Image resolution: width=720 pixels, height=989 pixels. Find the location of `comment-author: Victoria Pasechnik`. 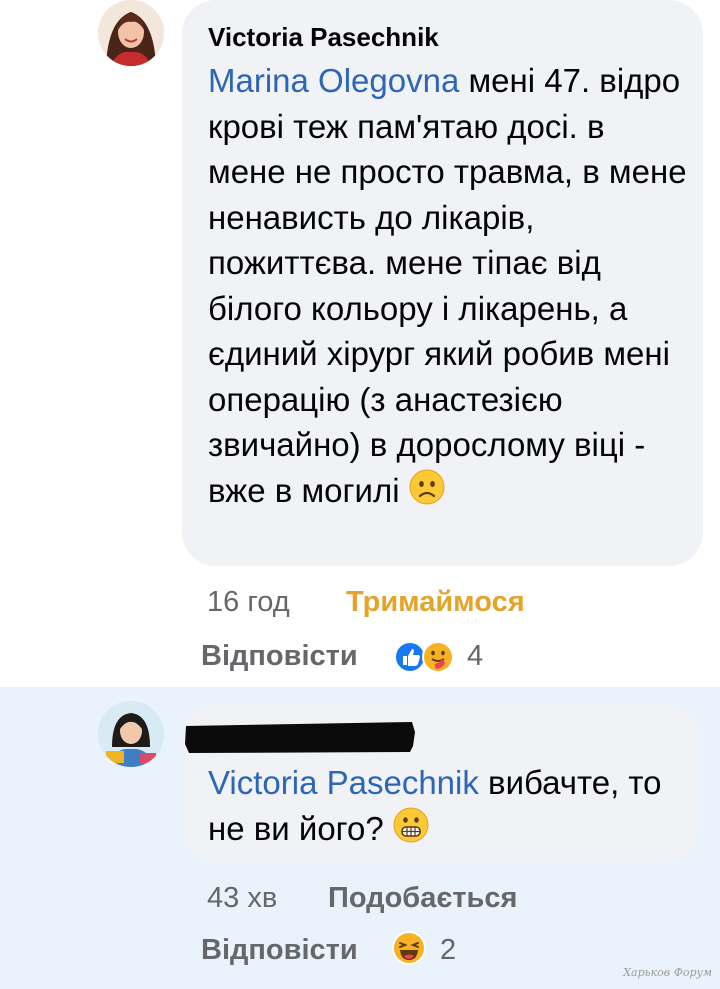

comment-author: Victoria Pasechnik is located at coordinates (323, 37).